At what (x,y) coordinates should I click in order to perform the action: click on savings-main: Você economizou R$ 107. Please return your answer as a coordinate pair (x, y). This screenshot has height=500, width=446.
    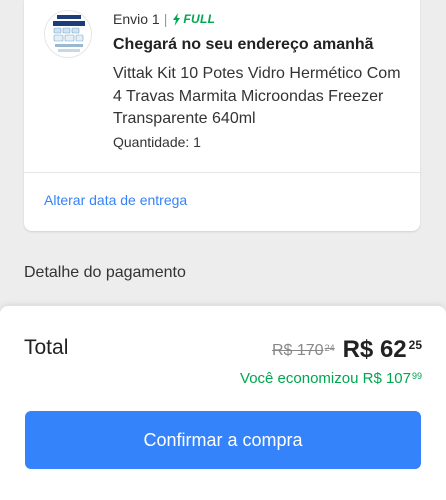
    Looking at the image, I should click on (325, 378).